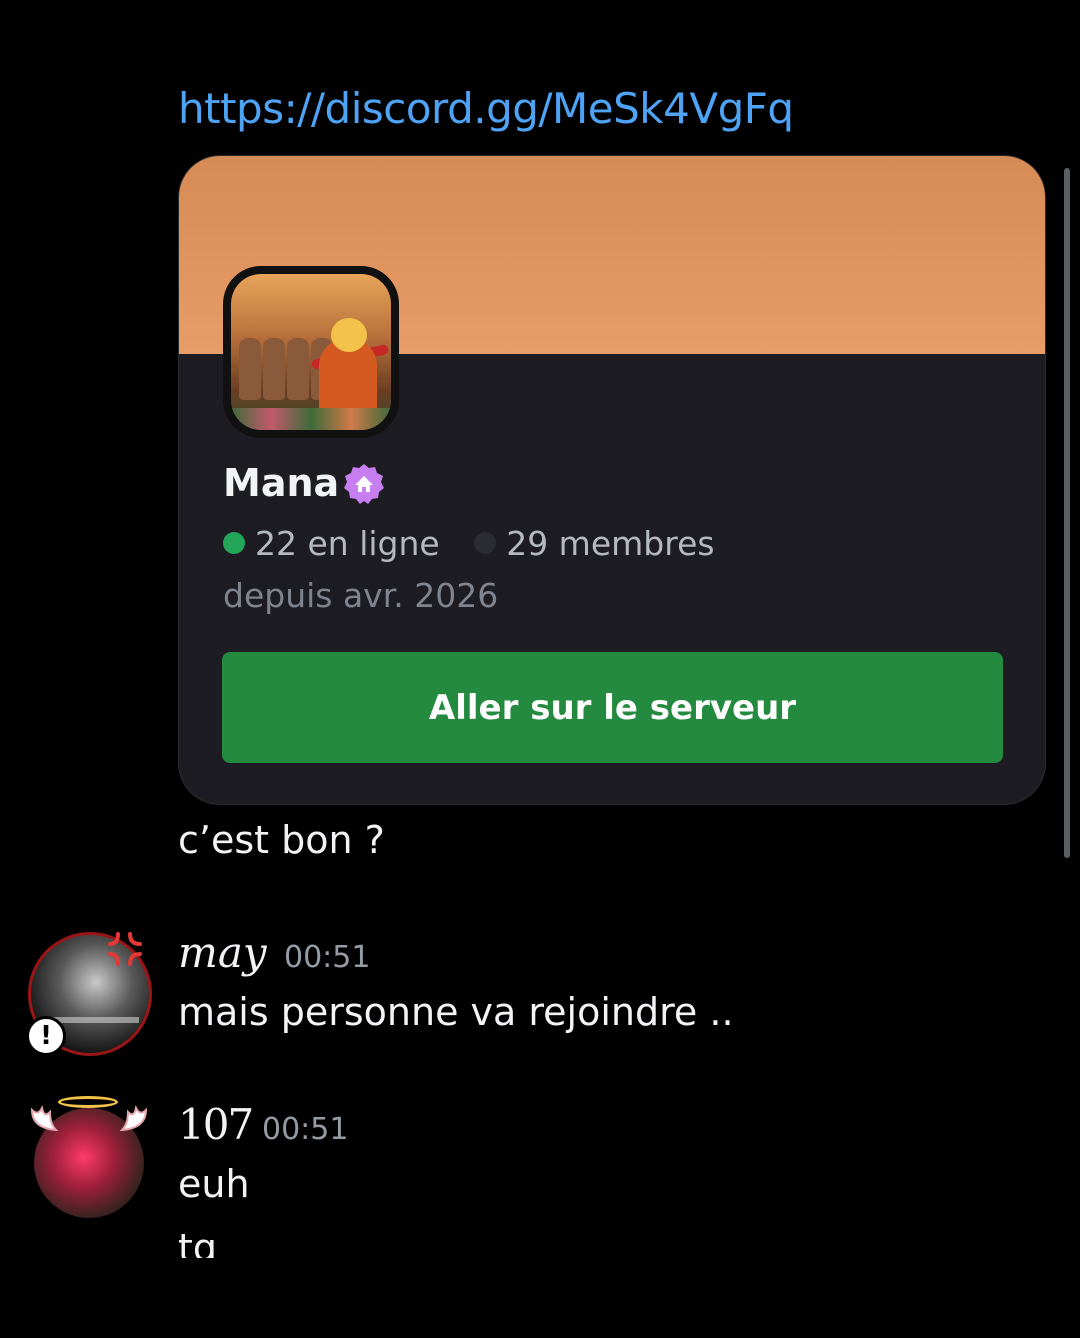 The image size is (1080, 1338). What do you see at coordinates (125, 949) in the screenshot?
I see `anger-icon` at bounding box center [125, 949].